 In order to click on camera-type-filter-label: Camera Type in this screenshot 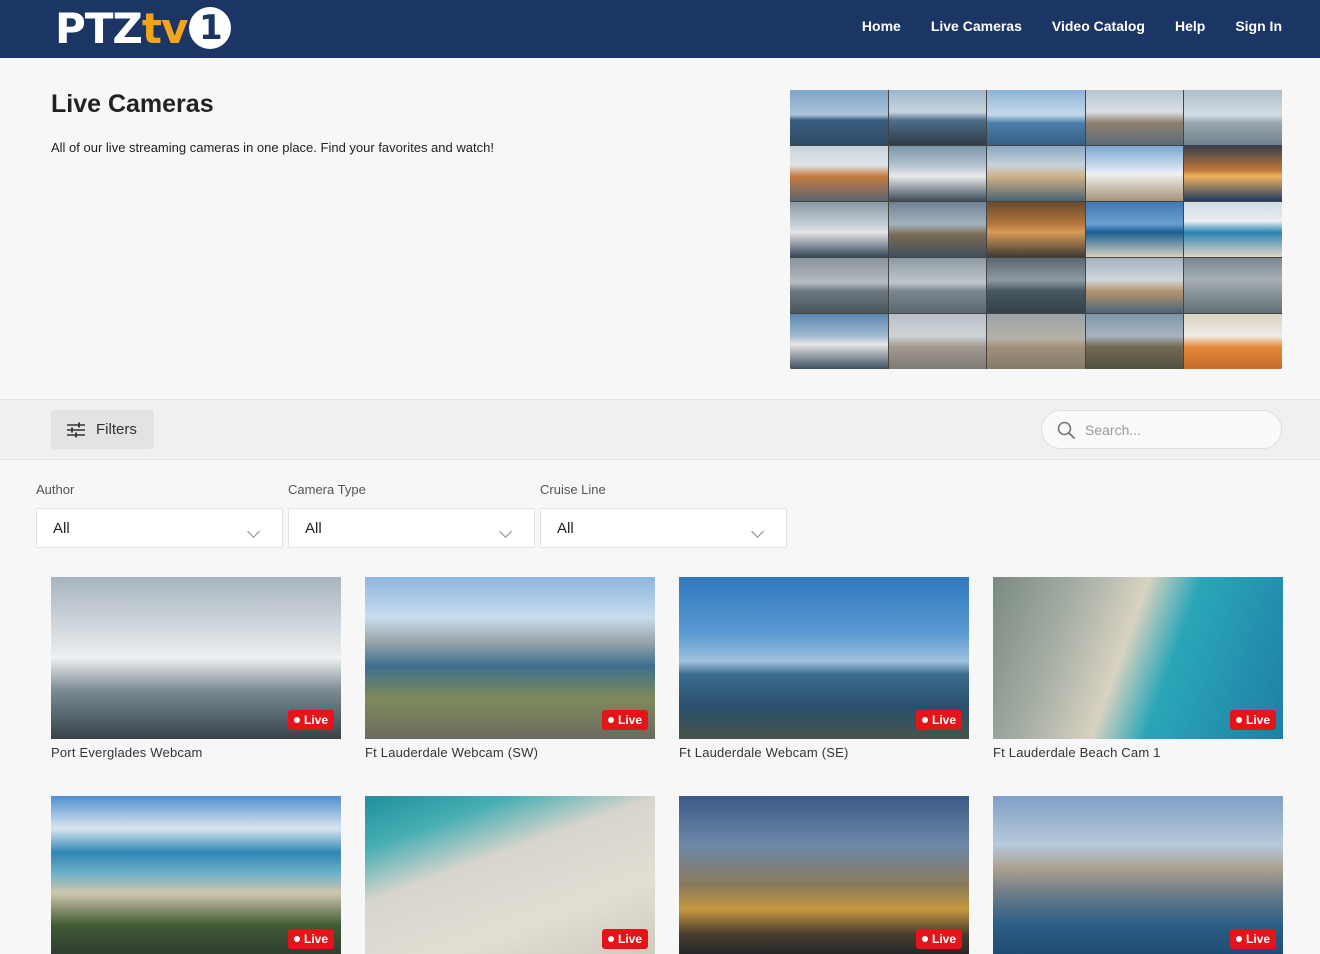, I will do `click(327, 489)`.